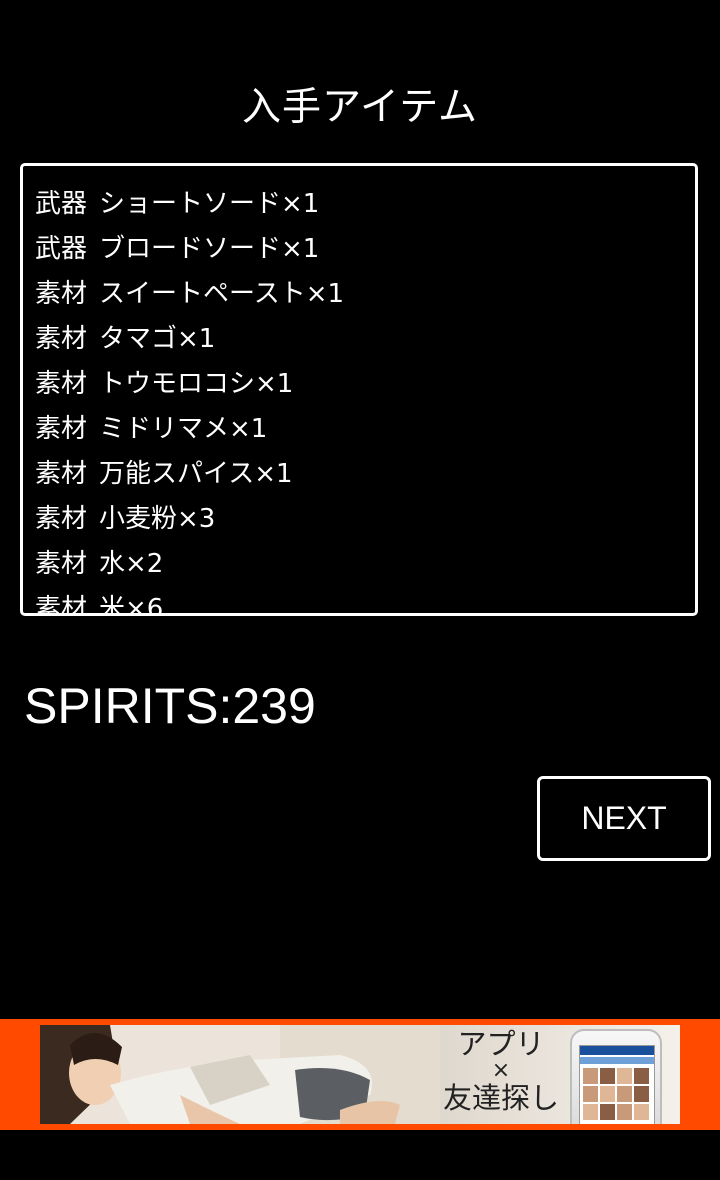 The height and width of the screenshot is (1180, 720). Describe the element at coordinates (196, 384) in the screenshot. I see `item-name: トウモロコシ×1` at that location.